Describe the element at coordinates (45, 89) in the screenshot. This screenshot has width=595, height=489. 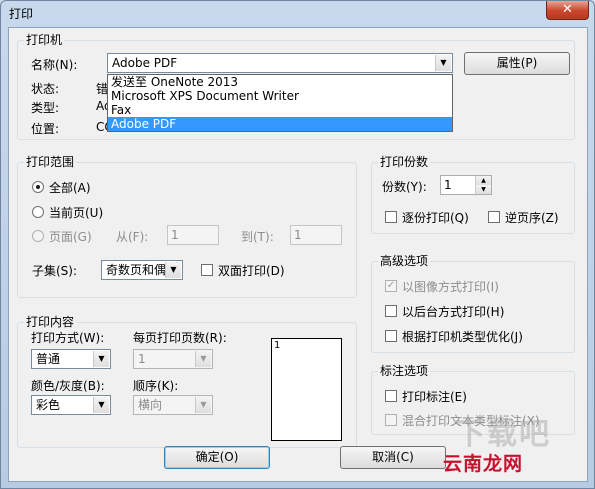
I see `status-label: 状态:` at that location.